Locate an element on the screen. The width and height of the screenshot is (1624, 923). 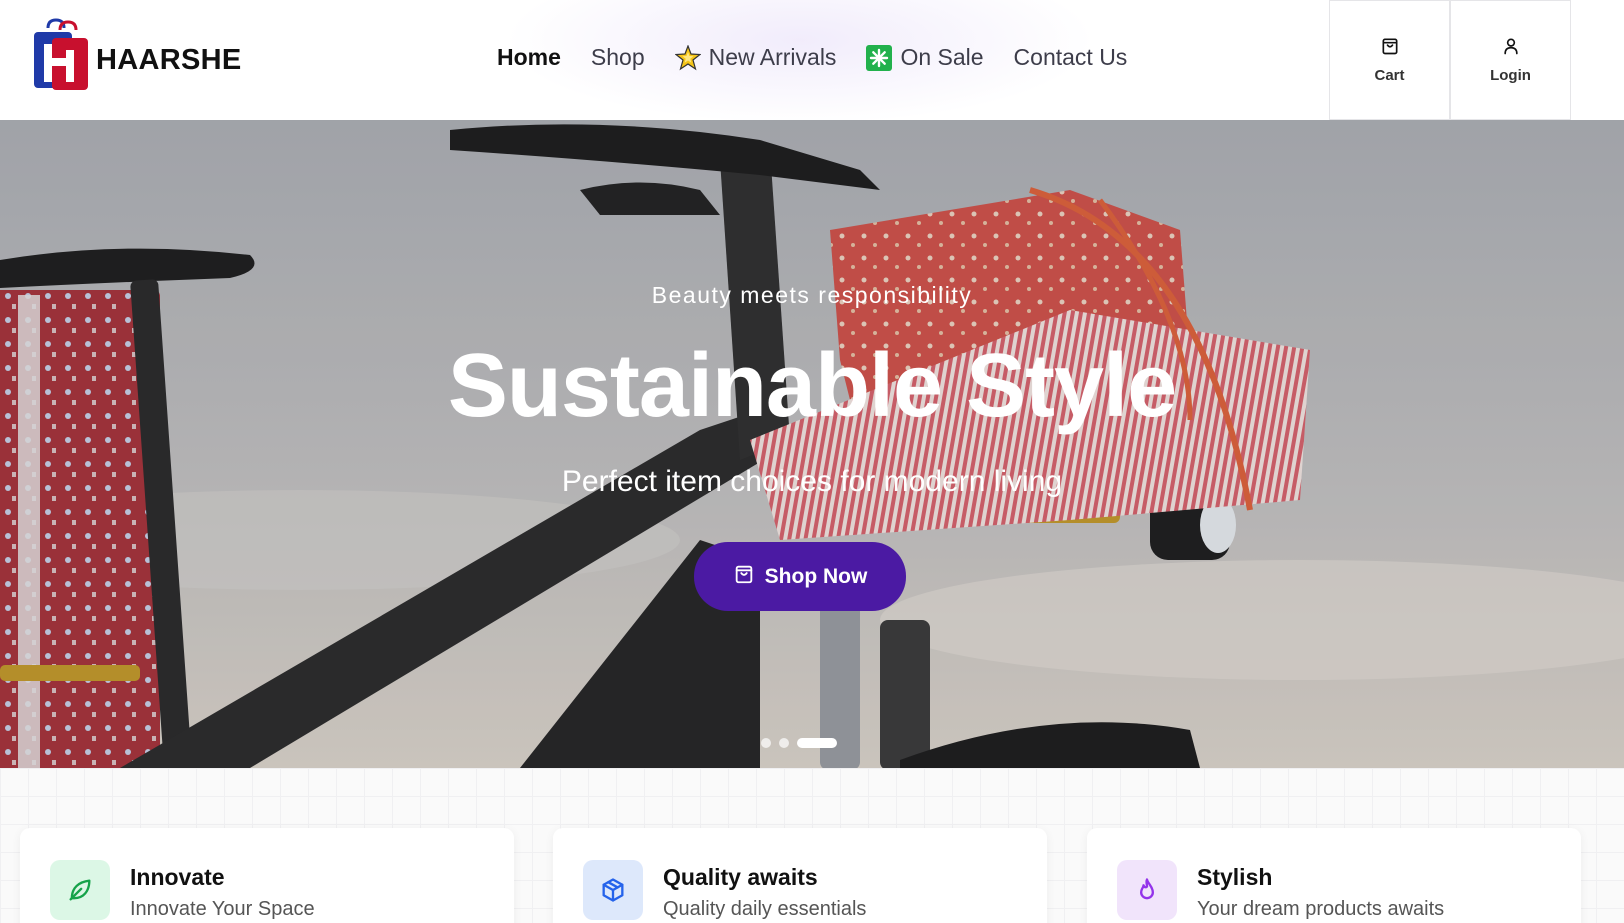
nav-shop-label: Shop is located at coordinates (617, 57).